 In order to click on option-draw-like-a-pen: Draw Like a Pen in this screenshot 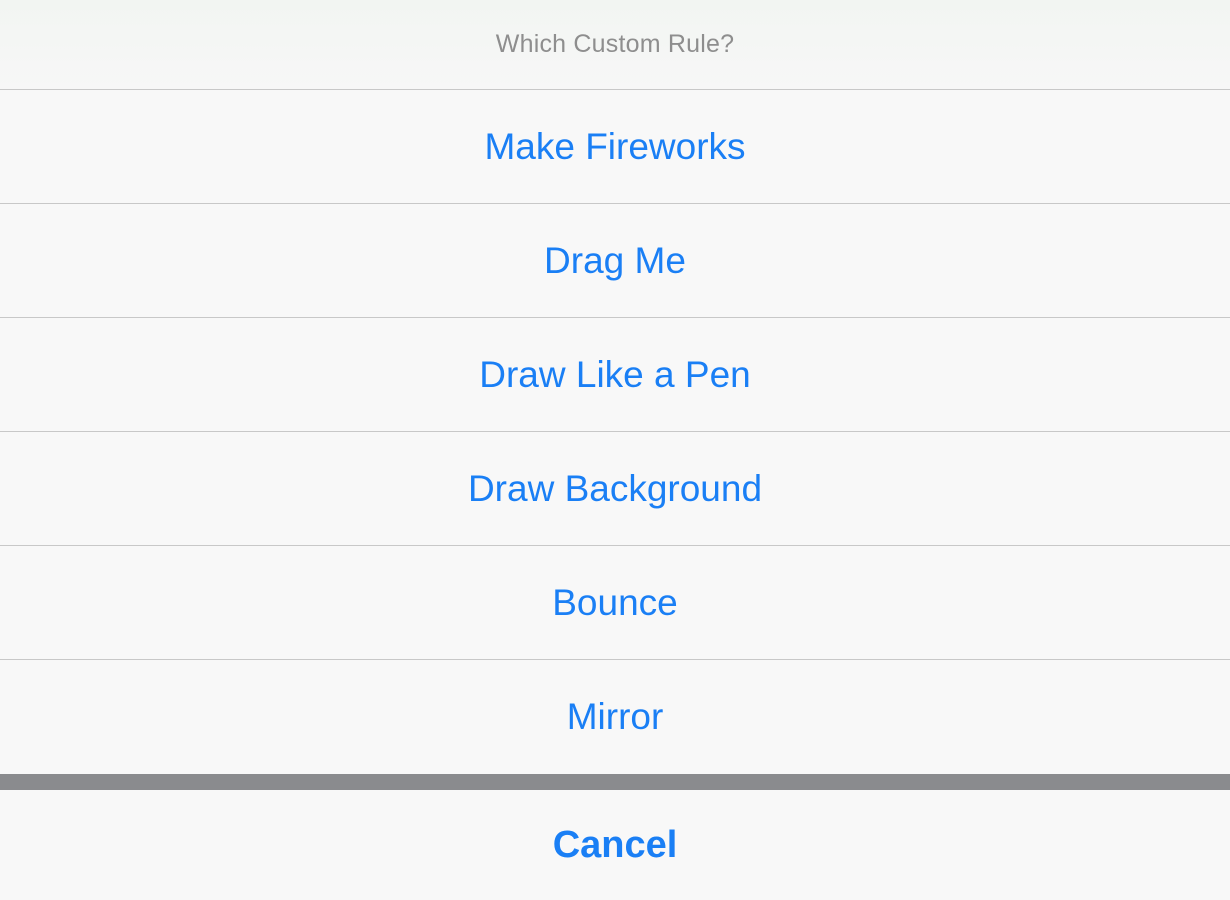, I will do `click(615, 375)`.